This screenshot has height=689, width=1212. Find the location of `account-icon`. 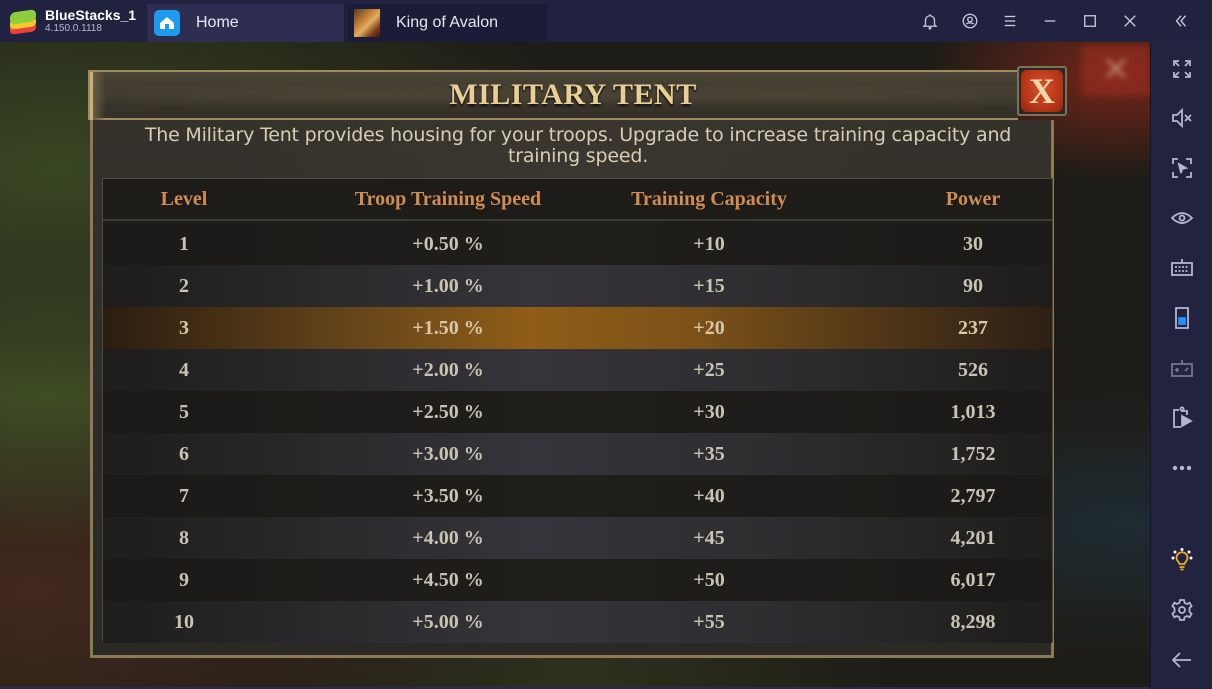

account-icon is located at coordinates (970, 21).